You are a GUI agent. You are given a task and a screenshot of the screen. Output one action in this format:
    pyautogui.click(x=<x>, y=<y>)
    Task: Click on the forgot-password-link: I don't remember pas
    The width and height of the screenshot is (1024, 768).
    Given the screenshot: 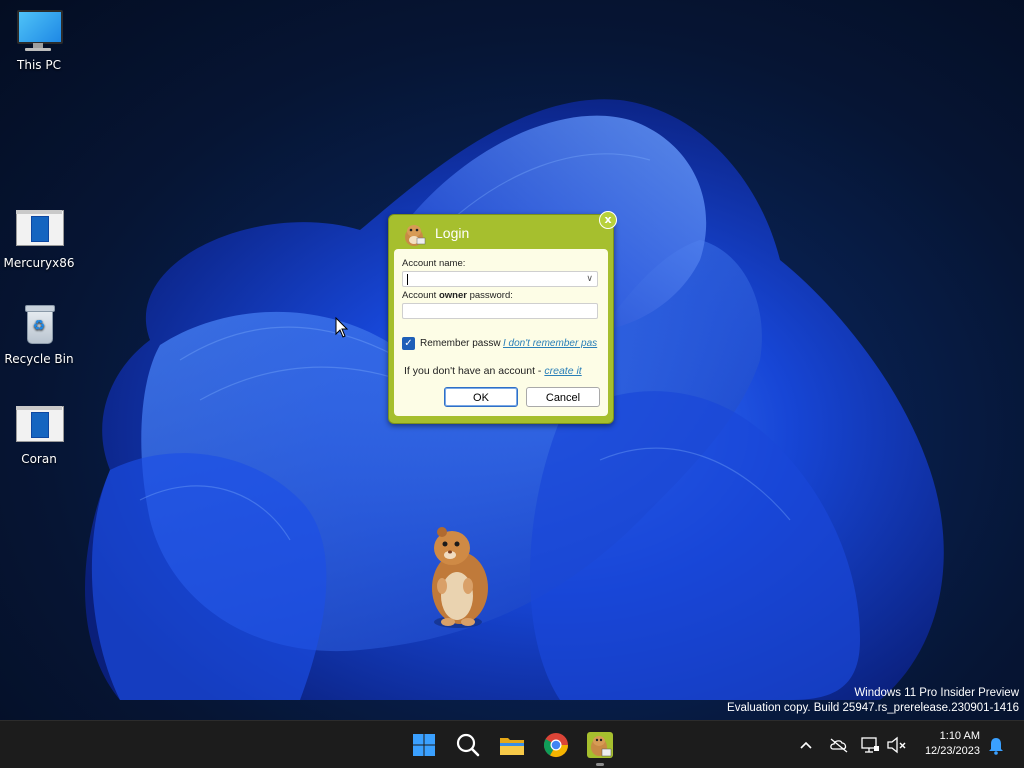 What is the action you would take?
    pyautogui.click(x=550, y=343)
    